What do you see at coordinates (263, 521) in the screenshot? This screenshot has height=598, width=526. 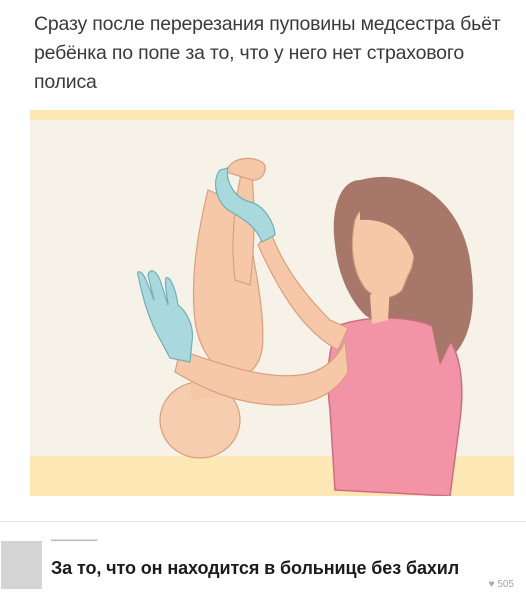 I see `divider` at bounding box center [263, 521].